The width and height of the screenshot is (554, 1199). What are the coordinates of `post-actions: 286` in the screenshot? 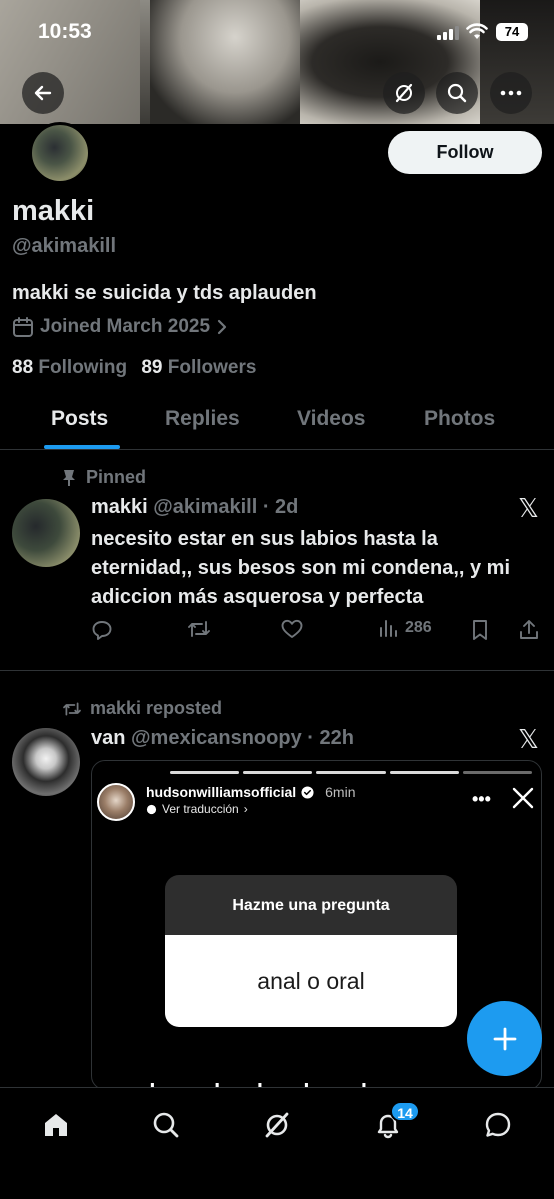 It's located at (318, 632).